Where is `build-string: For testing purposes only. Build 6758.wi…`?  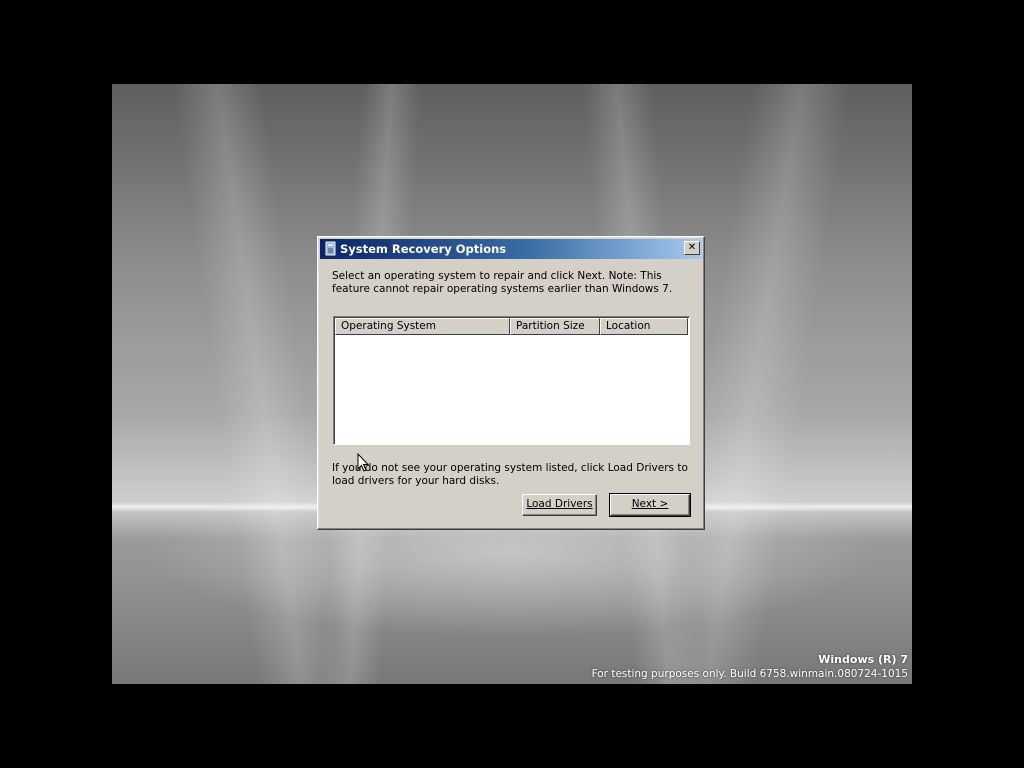 build-string: For testing purposes only. Build 6758.wi… is located at coordinates (749, 674).